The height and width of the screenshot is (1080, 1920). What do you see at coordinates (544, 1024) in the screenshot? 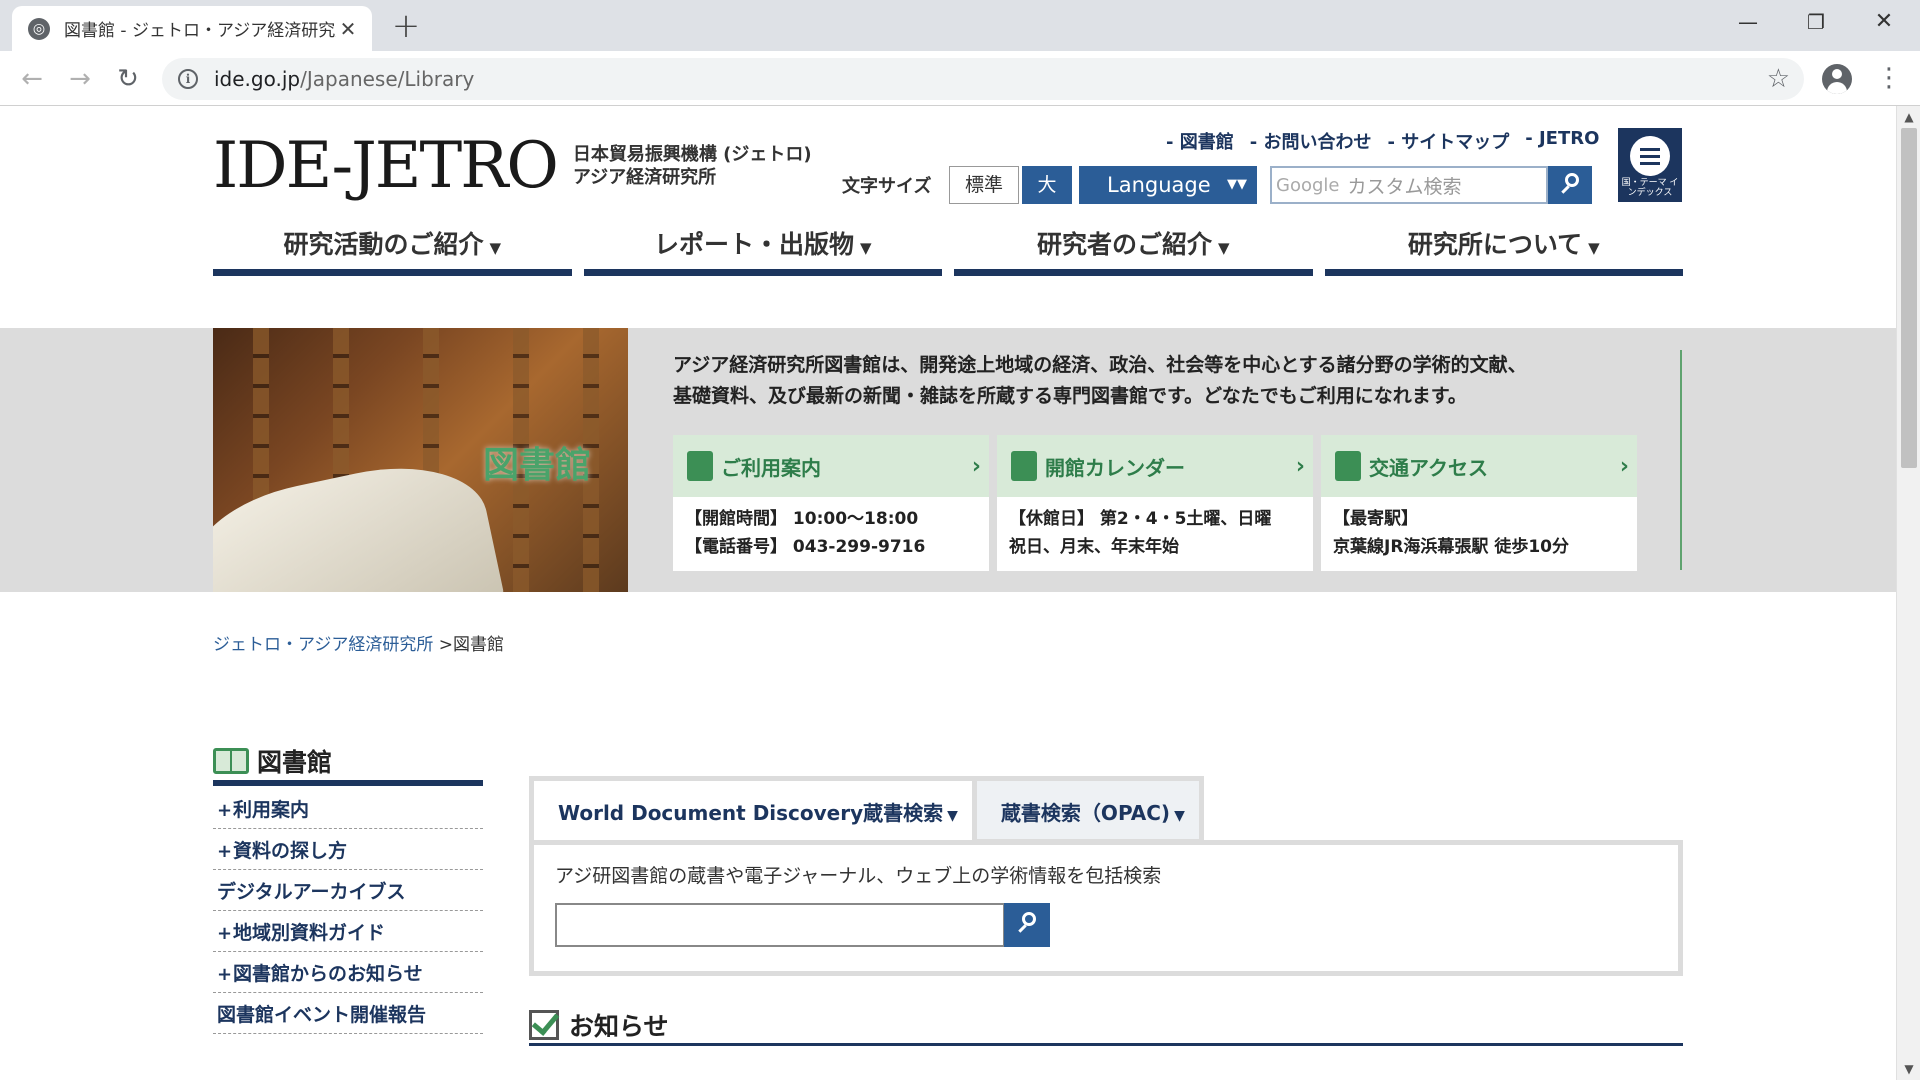
I see `checkbox-check-icon` at bounding box center [544, 1024].